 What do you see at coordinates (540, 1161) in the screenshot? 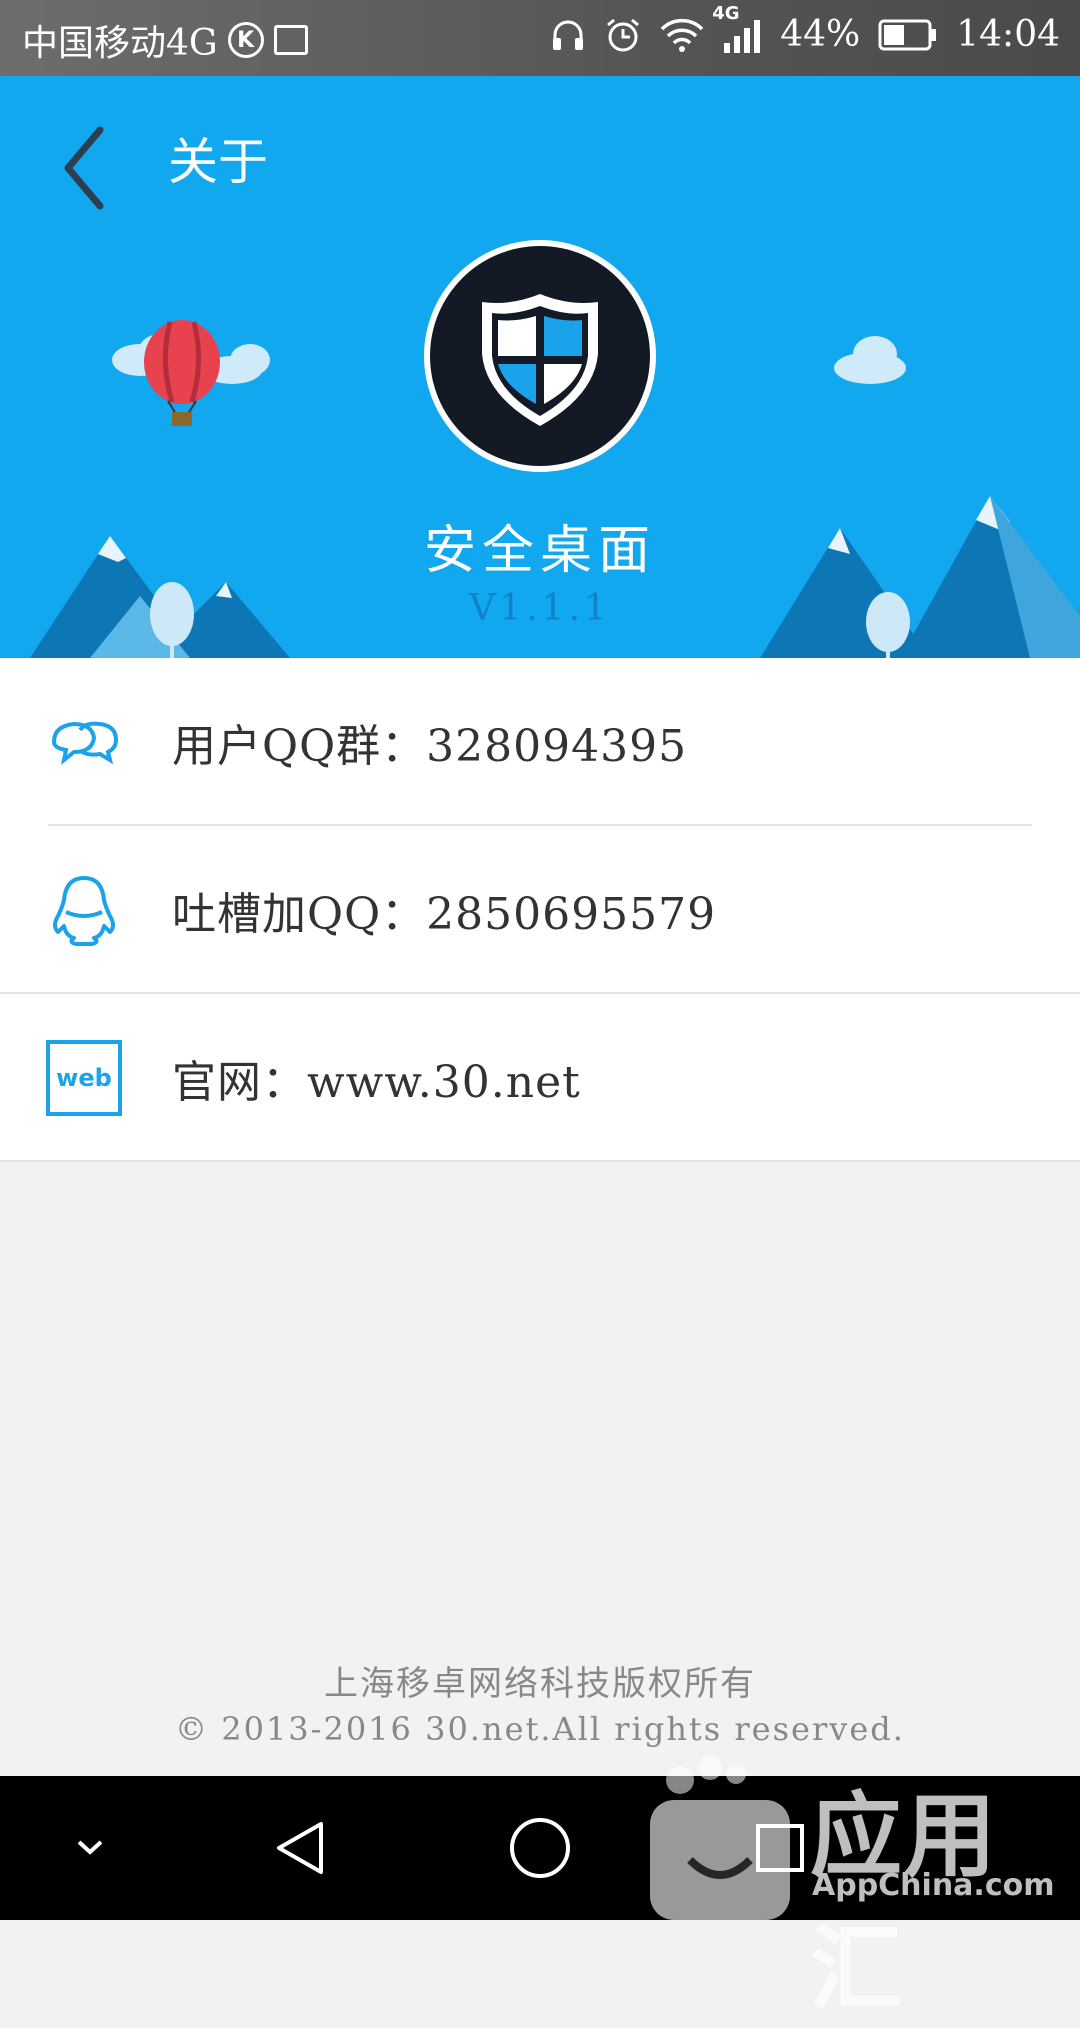
I see `divider` at bounding box center [540, 1161].